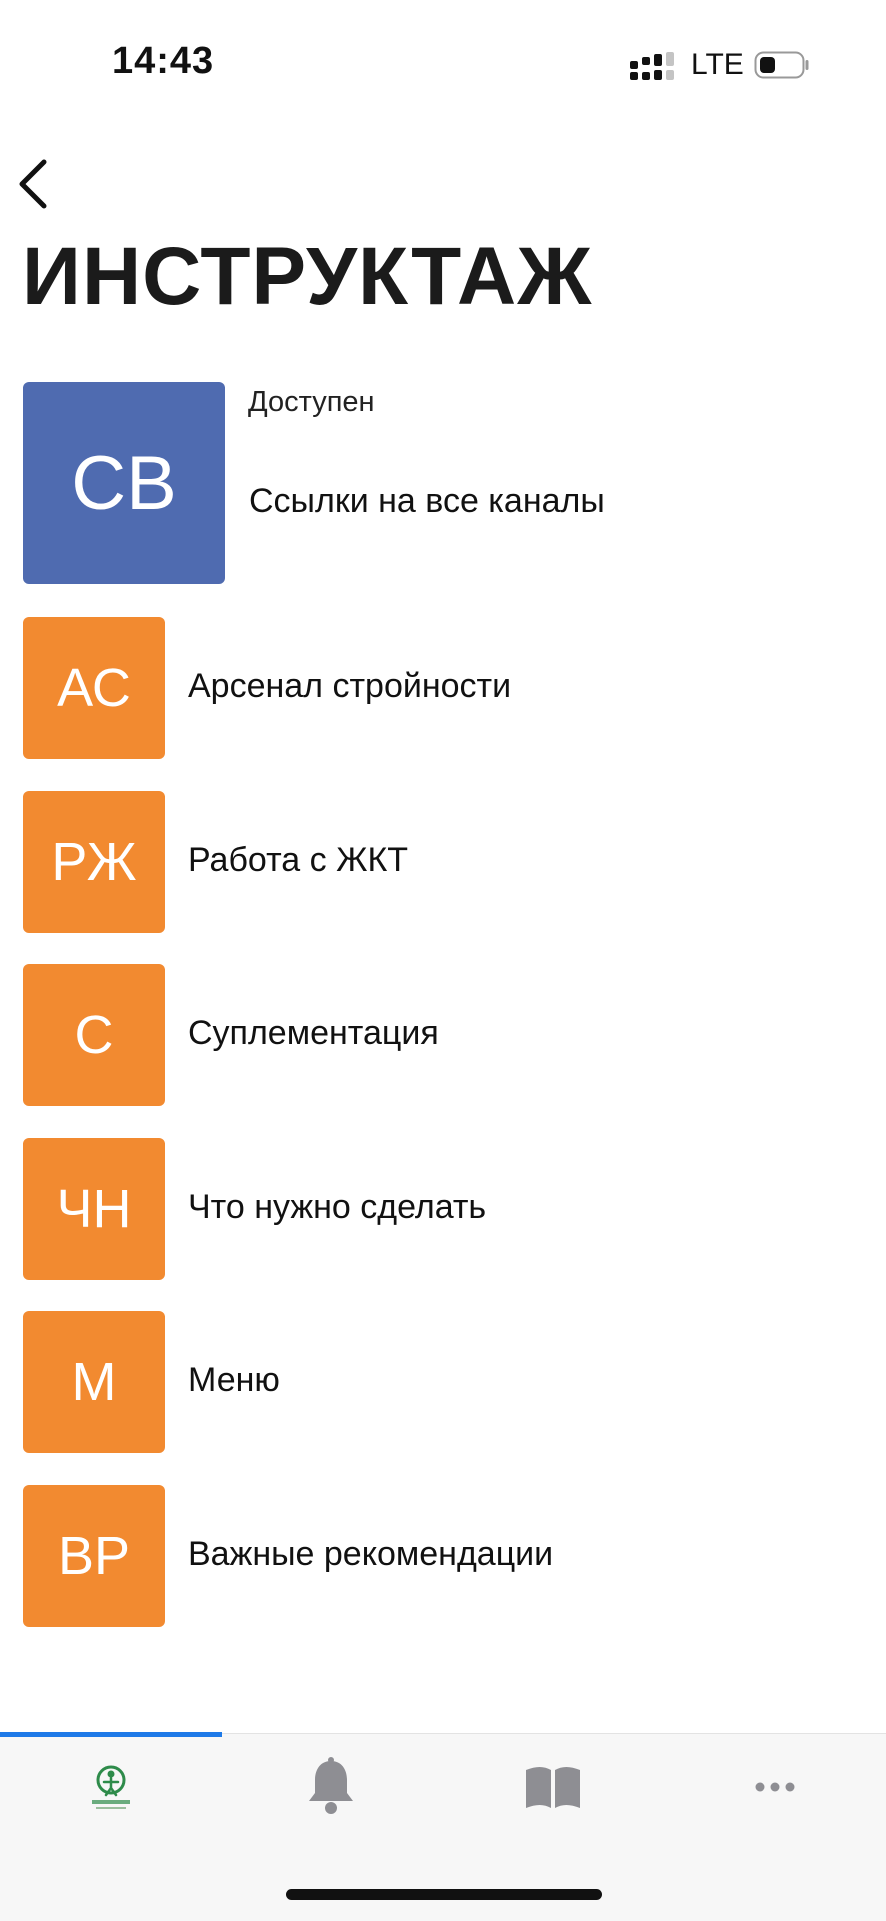 The width and height of the screenshot is (886, 1921). I want to click on tab-home, so click(111, 1787).